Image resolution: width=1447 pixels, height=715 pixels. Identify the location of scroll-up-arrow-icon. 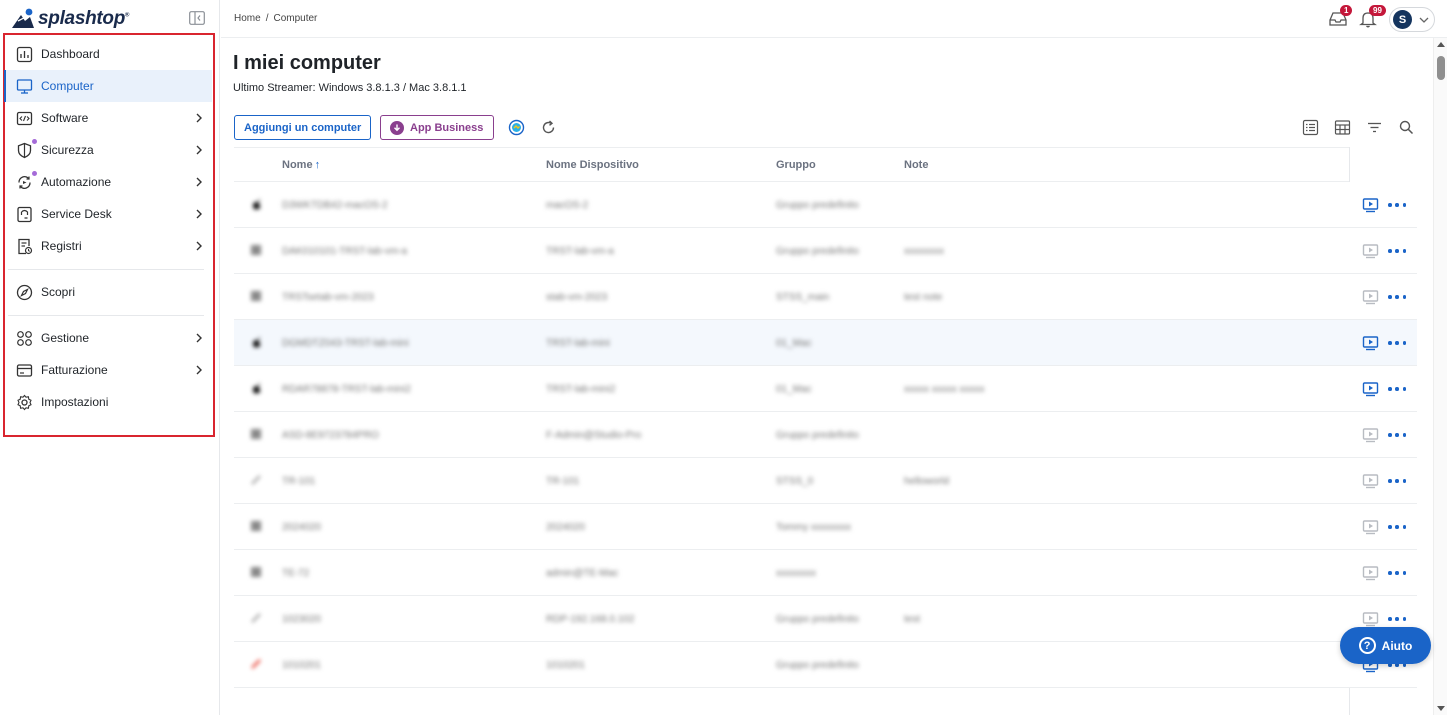
(1441, 44).